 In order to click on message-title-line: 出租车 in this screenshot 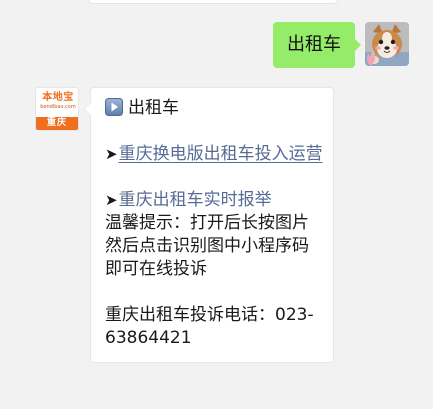, I will do `click(214, 108)`.